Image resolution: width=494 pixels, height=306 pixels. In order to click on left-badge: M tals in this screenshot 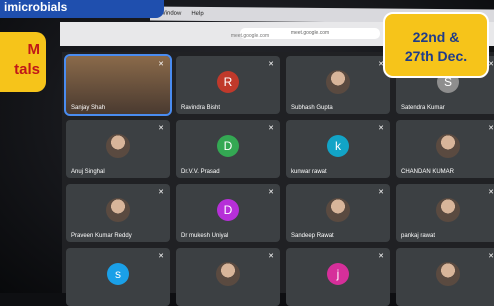, I will do `click(23, 62)`.